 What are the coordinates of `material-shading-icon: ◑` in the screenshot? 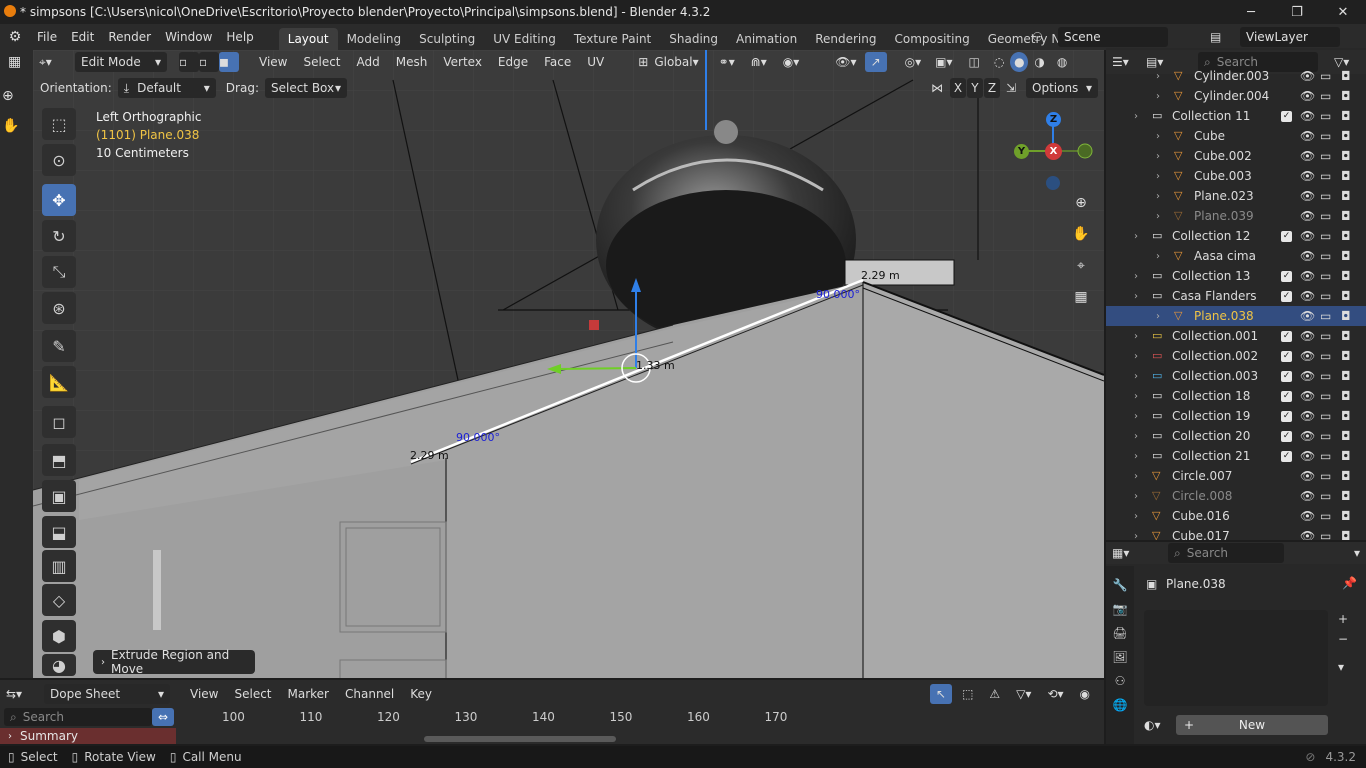 It's located at (1039, 62).